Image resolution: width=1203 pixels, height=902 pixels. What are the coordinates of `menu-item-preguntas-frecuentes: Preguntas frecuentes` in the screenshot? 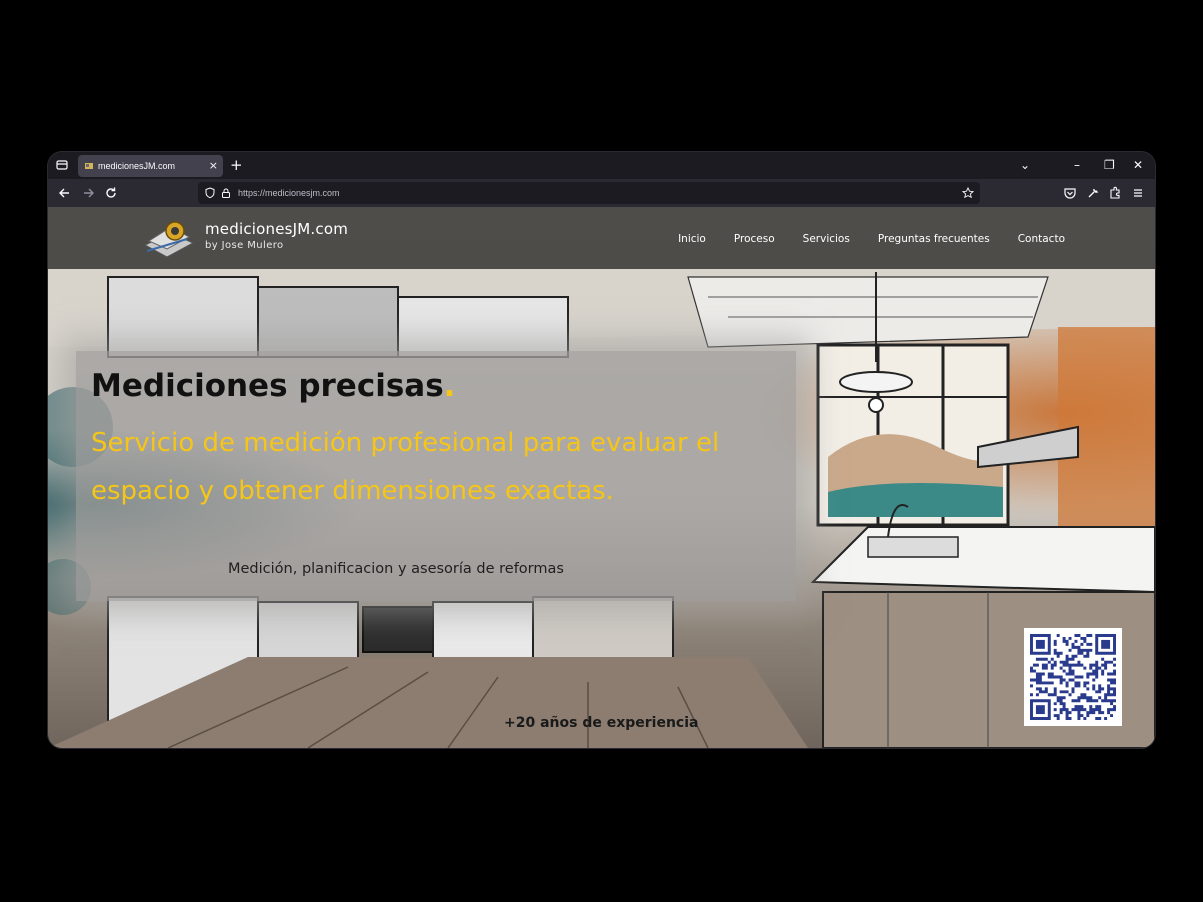 It's located at (934, 239).